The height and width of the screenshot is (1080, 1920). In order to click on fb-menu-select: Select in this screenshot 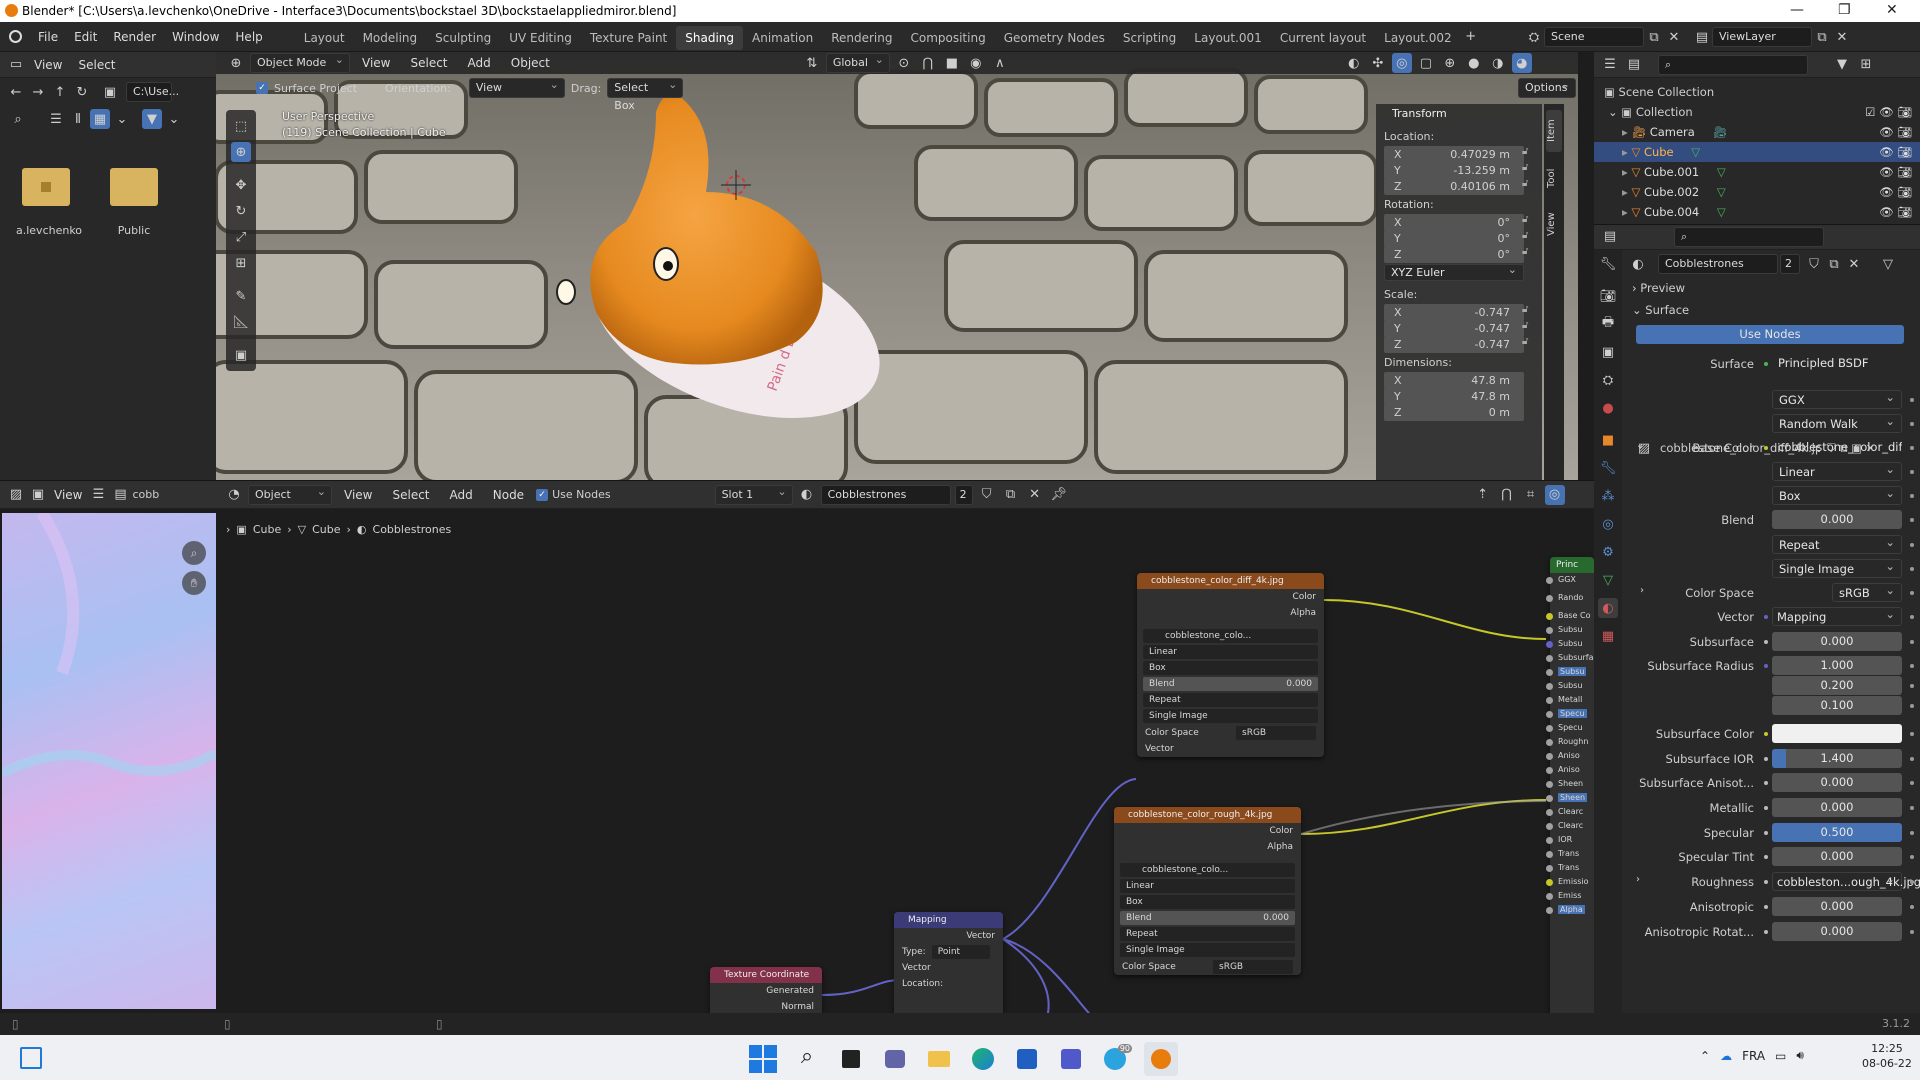, I will do `click(96, 65)`.